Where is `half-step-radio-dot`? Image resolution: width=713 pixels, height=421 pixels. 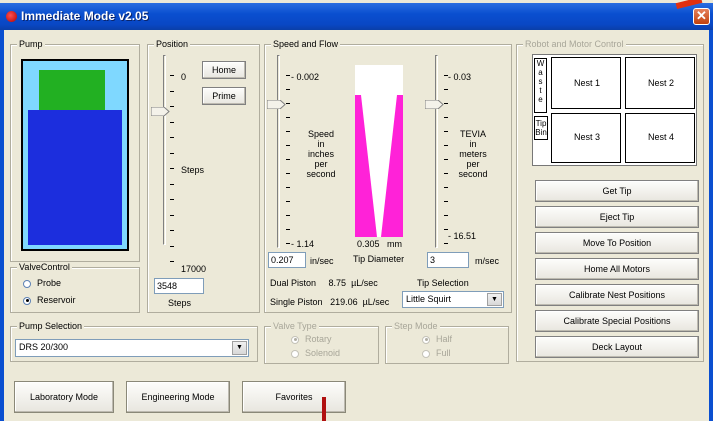 half-step-radio-dot is located at coordinates (426, 339).